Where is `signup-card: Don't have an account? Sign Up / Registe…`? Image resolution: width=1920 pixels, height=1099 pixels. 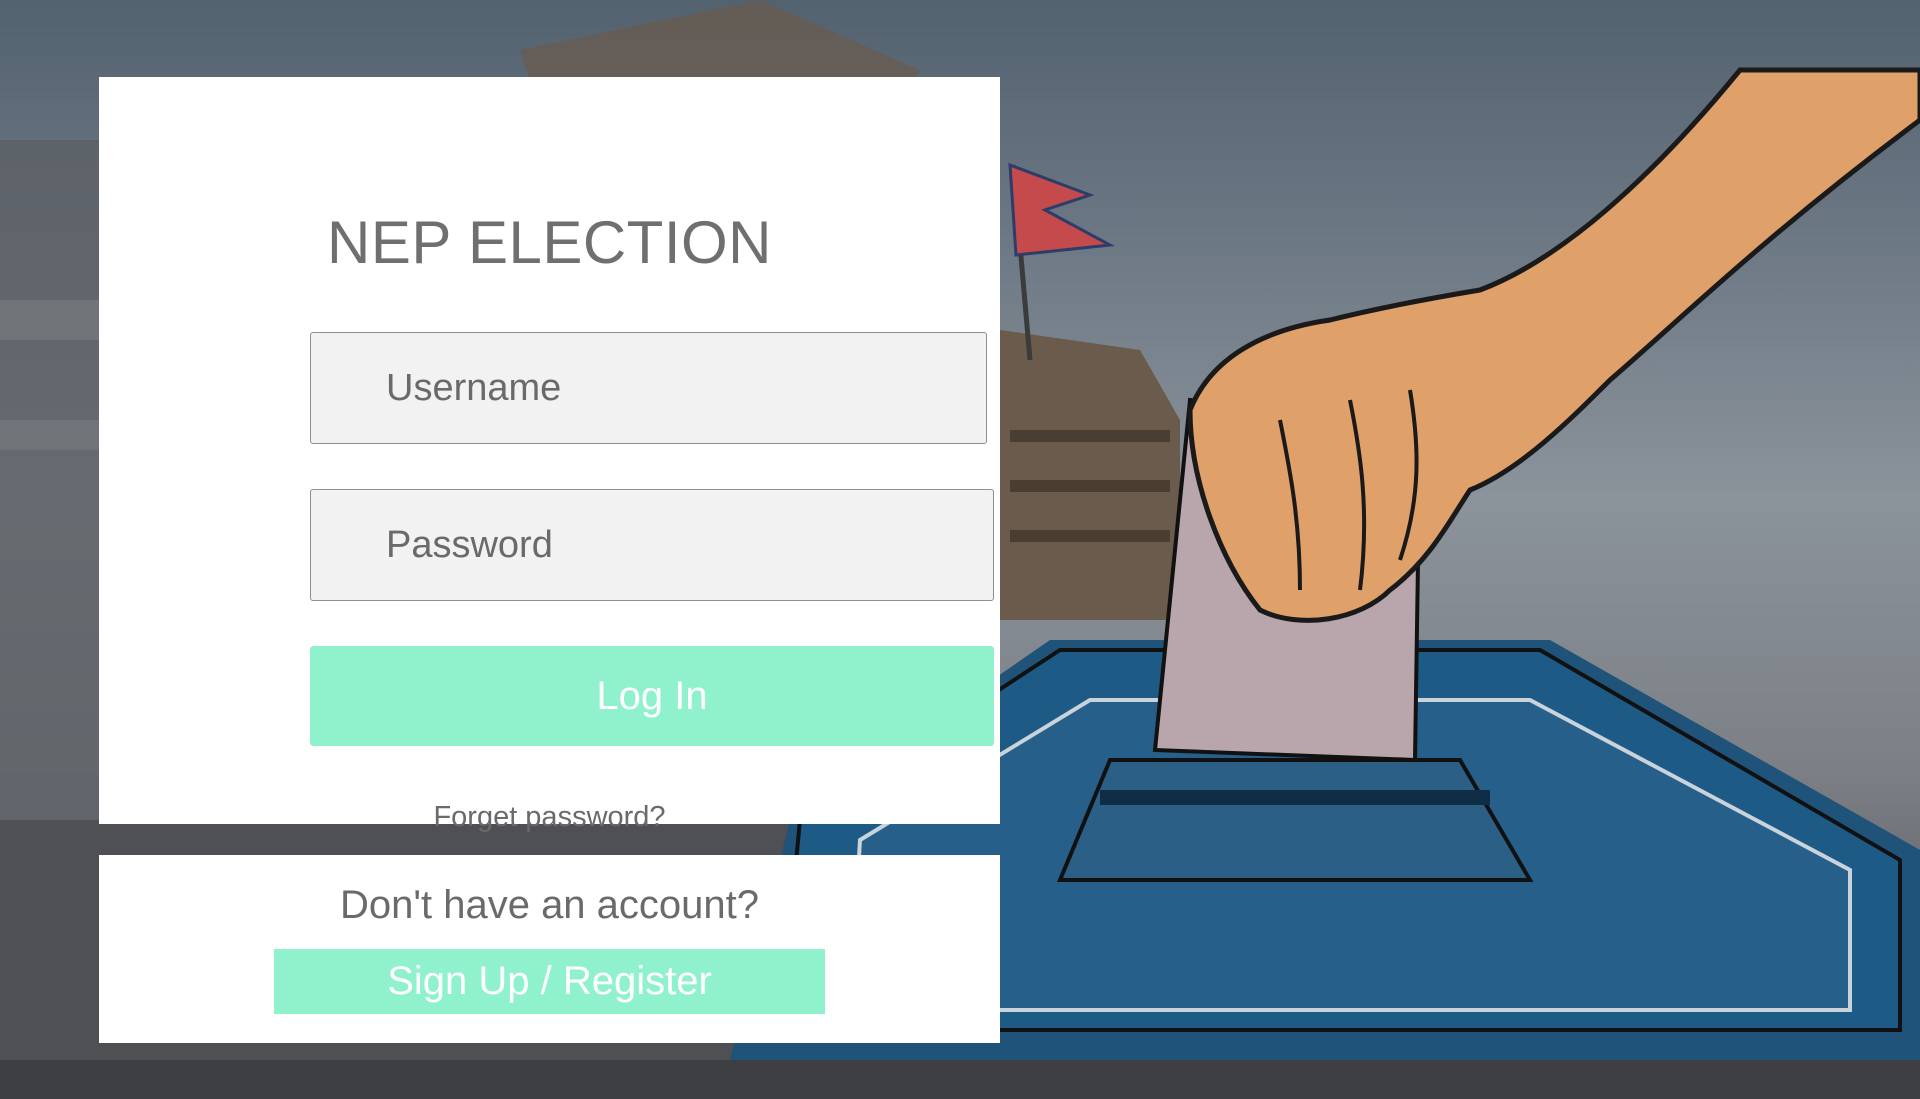
signup-card: Don't have an account? Sign Up / Registe… is located at coordinates (549, 949).